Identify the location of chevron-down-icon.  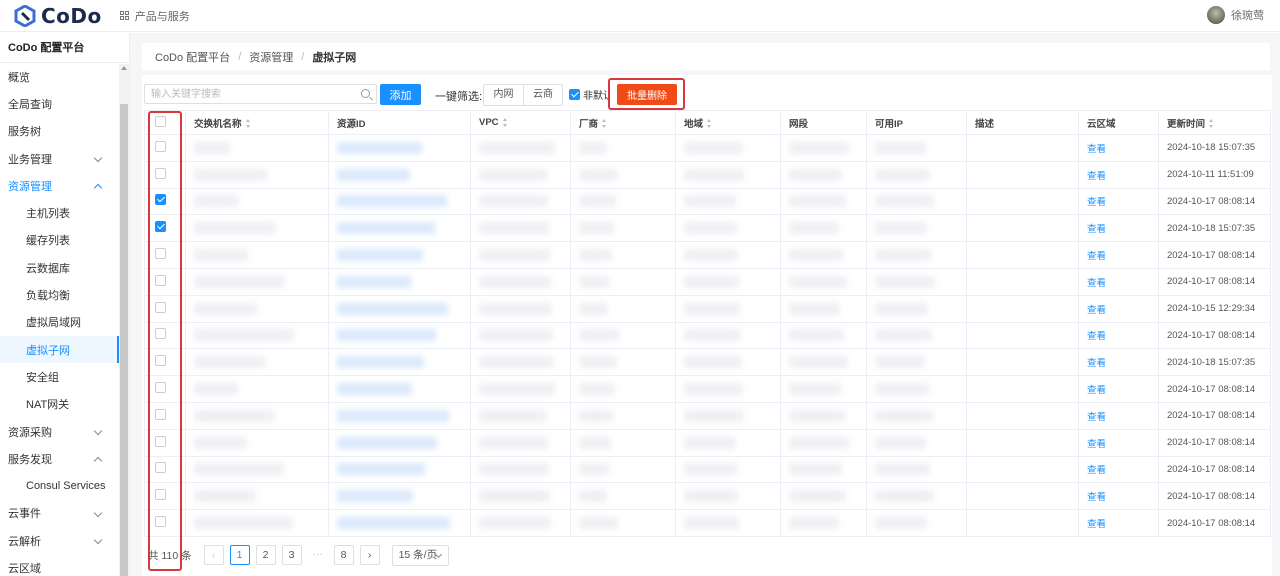
(98, 158).